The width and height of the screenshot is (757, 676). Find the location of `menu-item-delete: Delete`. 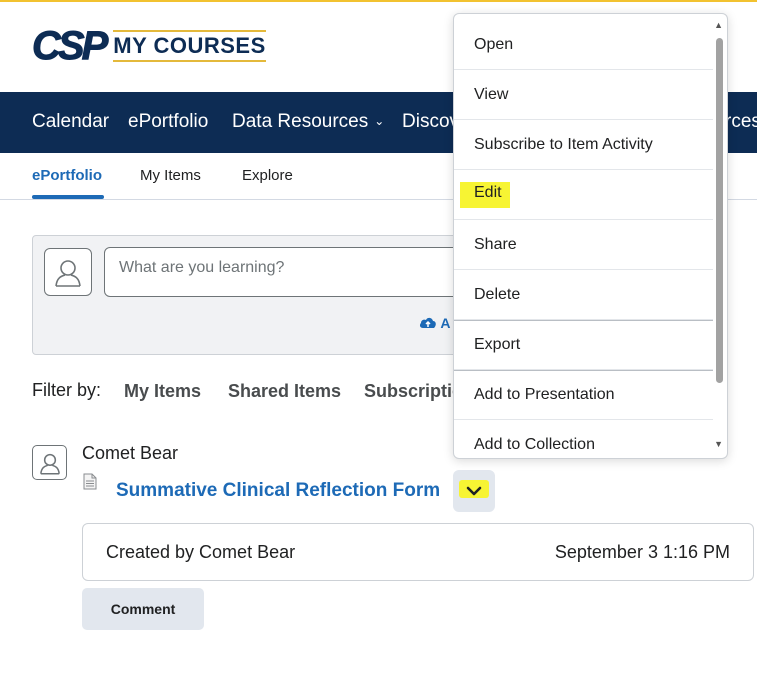

menu-item-delete: Delete is located at coordinates (583, 295).